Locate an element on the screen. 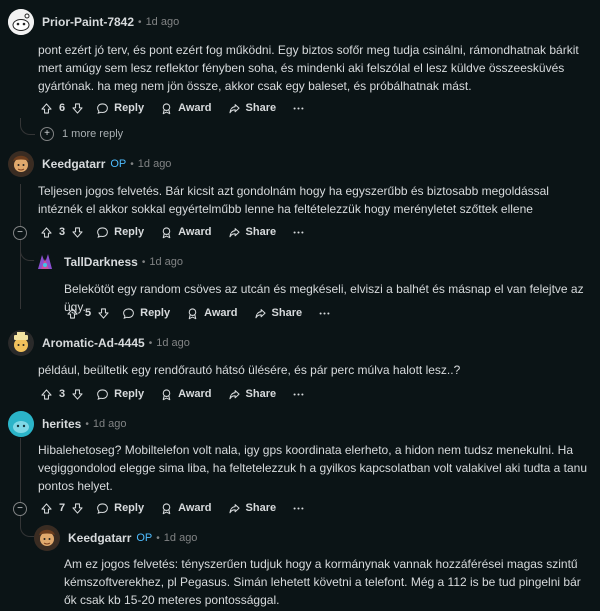  vote-control: 3 is located at coordinates (62, 394).